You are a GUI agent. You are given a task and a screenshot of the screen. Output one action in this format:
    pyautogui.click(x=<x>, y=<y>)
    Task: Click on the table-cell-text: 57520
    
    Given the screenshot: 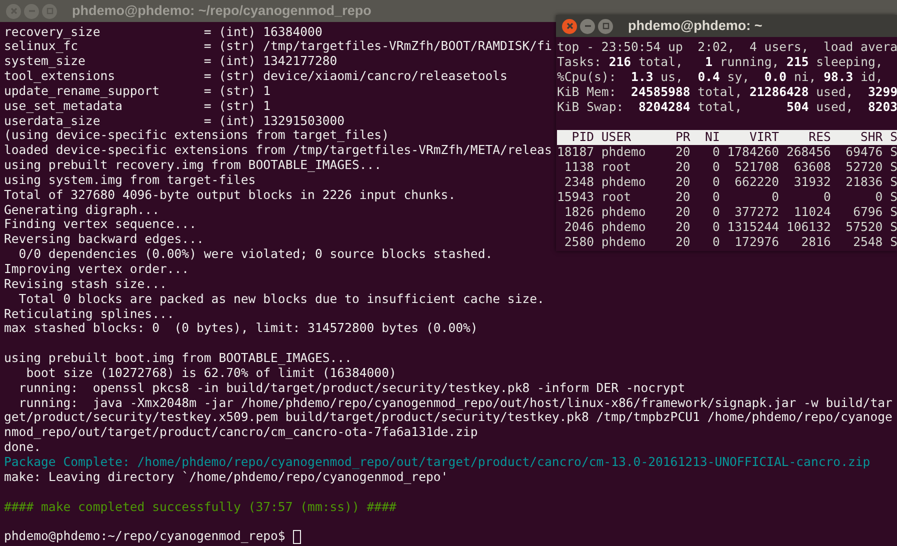 What is the action you would take?
    pyautogui.click(x=863, y=227)
    